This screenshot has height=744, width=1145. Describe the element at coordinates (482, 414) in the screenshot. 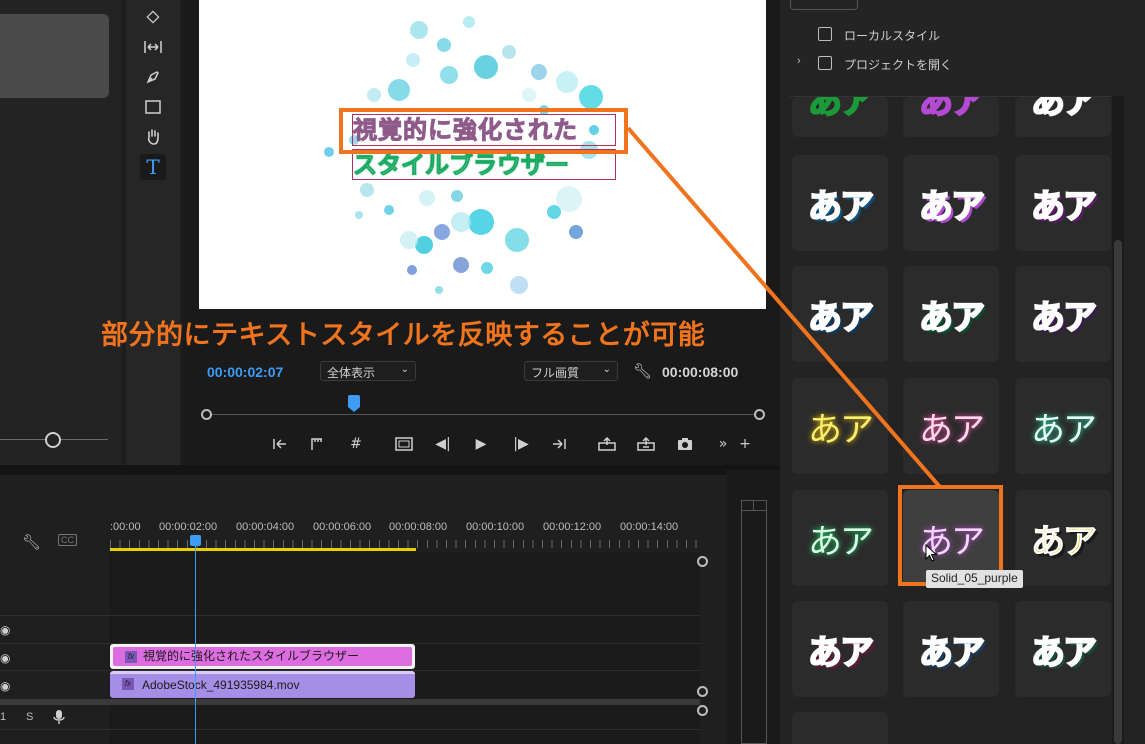

I see `scrub-bar` at that location.